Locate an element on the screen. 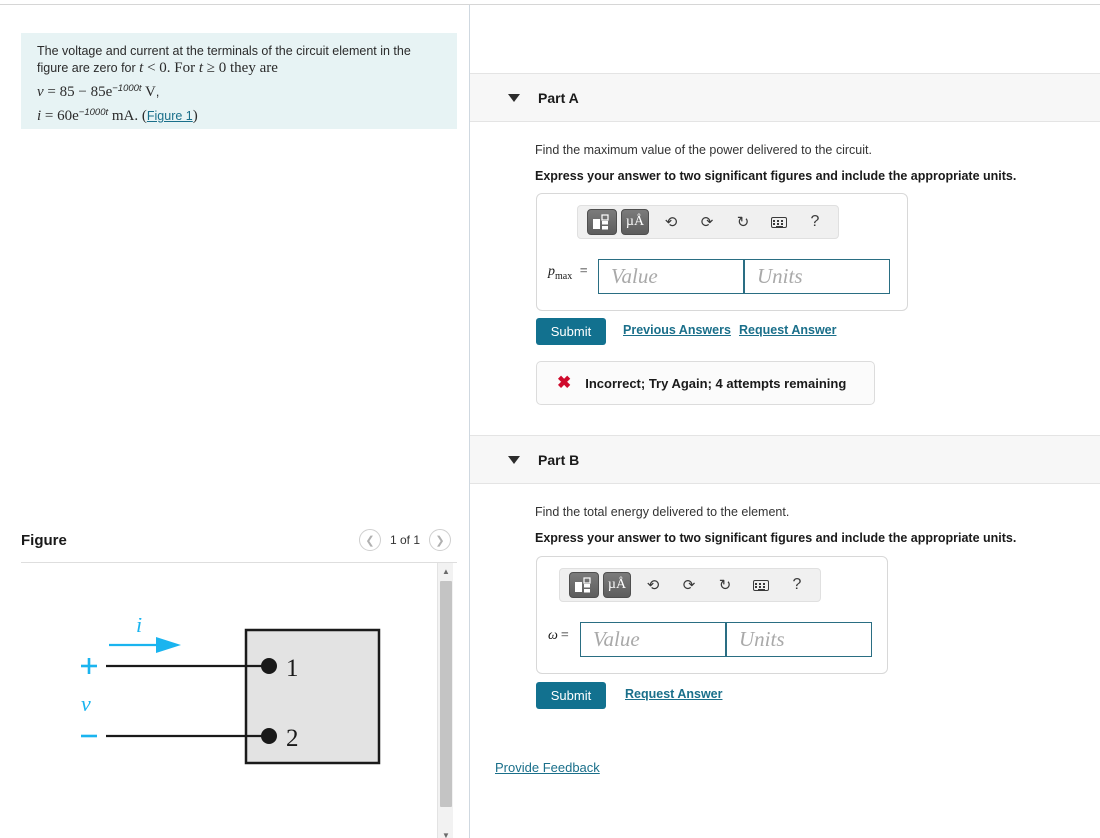 The height and width of the screenshot is (838, 1100). part-b-value-input: Value is located at coordinates (653, 639).